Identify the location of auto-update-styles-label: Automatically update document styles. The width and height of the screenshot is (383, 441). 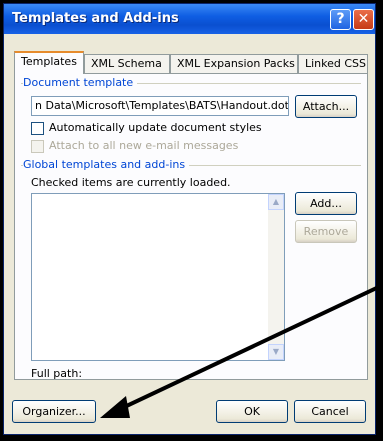
(155, 127).